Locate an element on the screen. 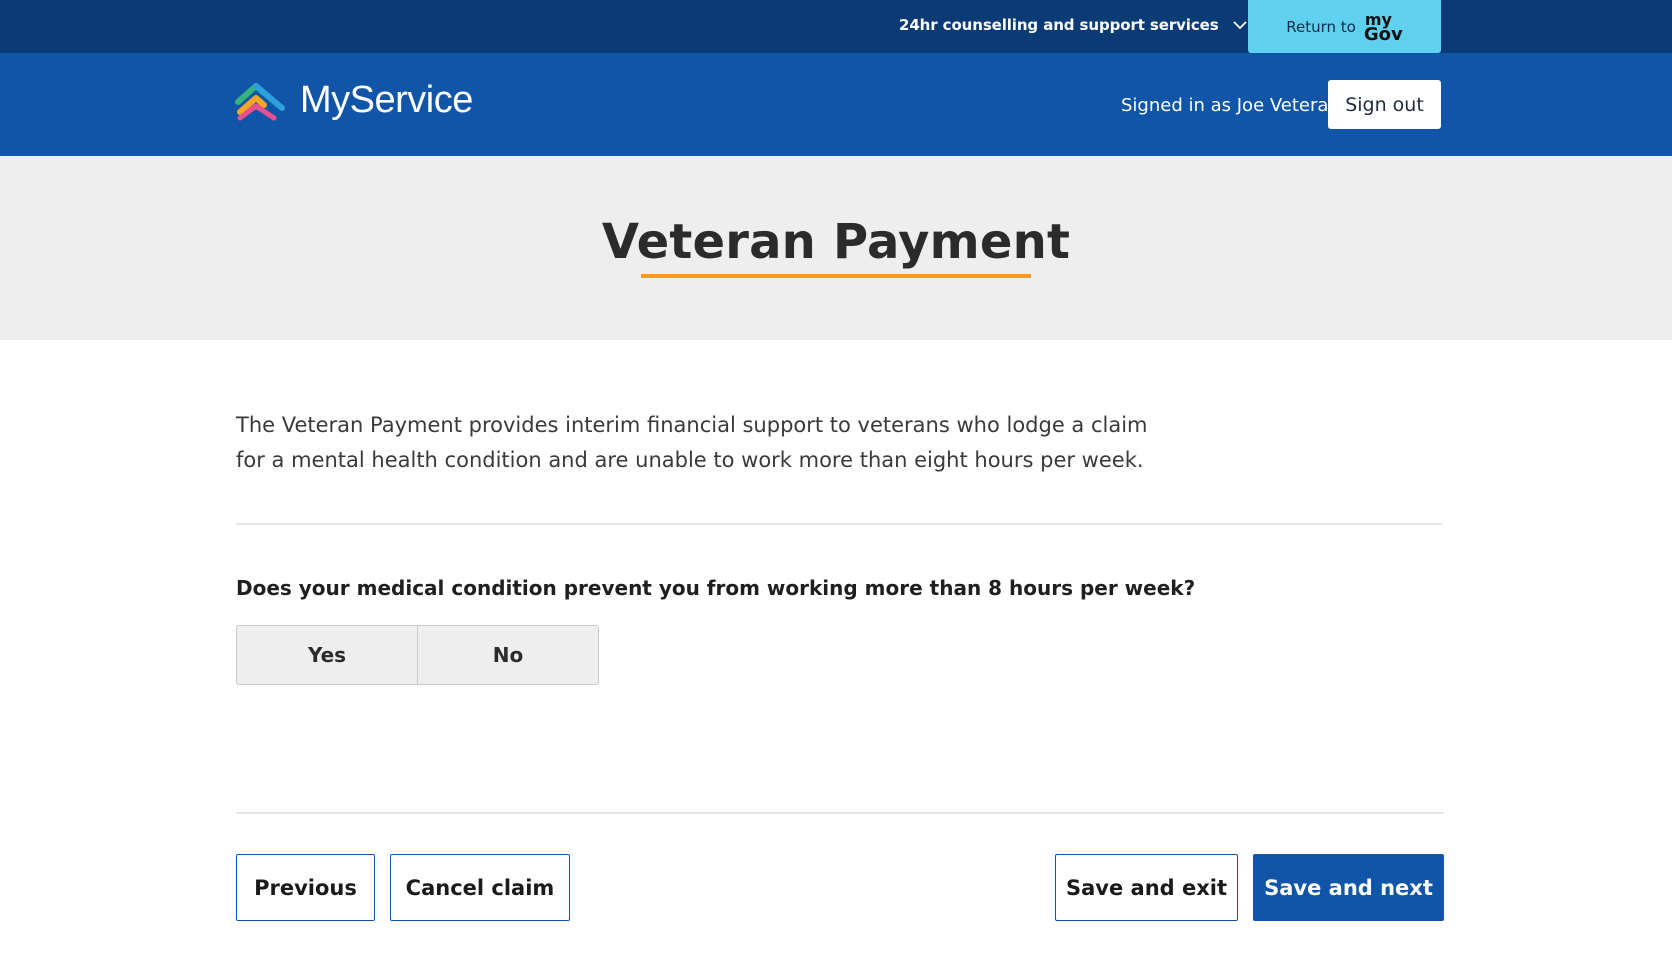  footer-divider is located at coordinates (840, 813).